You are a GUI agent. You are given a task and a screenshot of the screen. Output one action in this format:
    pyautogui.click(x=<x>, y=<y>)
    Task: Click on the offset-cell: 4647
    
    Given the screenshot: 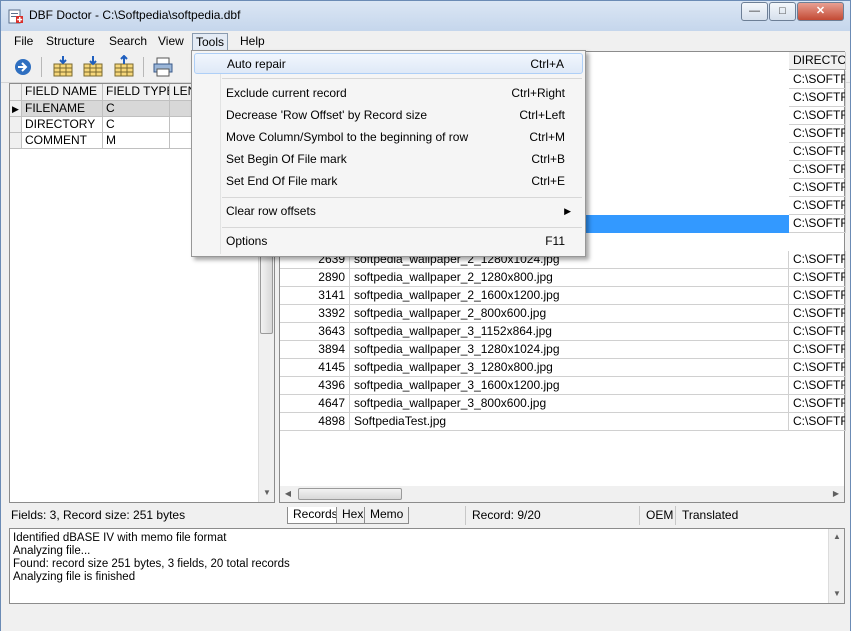 What is the action you would take?
    pyautogui.click(x=315, y=404)
    